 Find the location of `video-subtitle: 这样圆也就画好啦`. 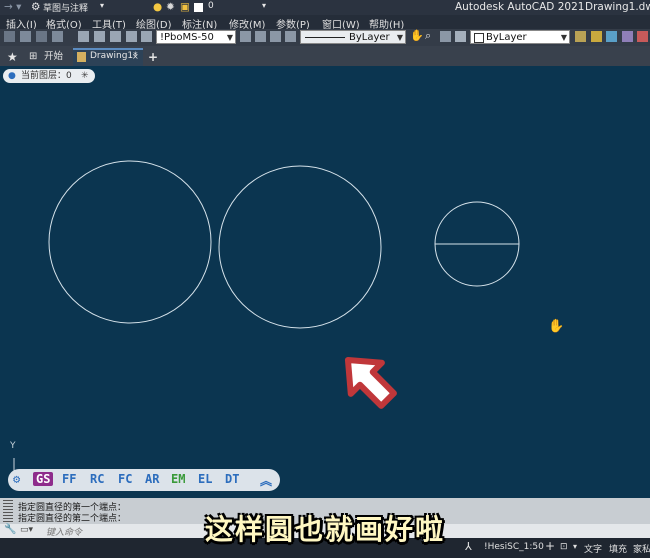

video-subtitle: 这样圆也就画好啦 is located at coordinates (324, 529).